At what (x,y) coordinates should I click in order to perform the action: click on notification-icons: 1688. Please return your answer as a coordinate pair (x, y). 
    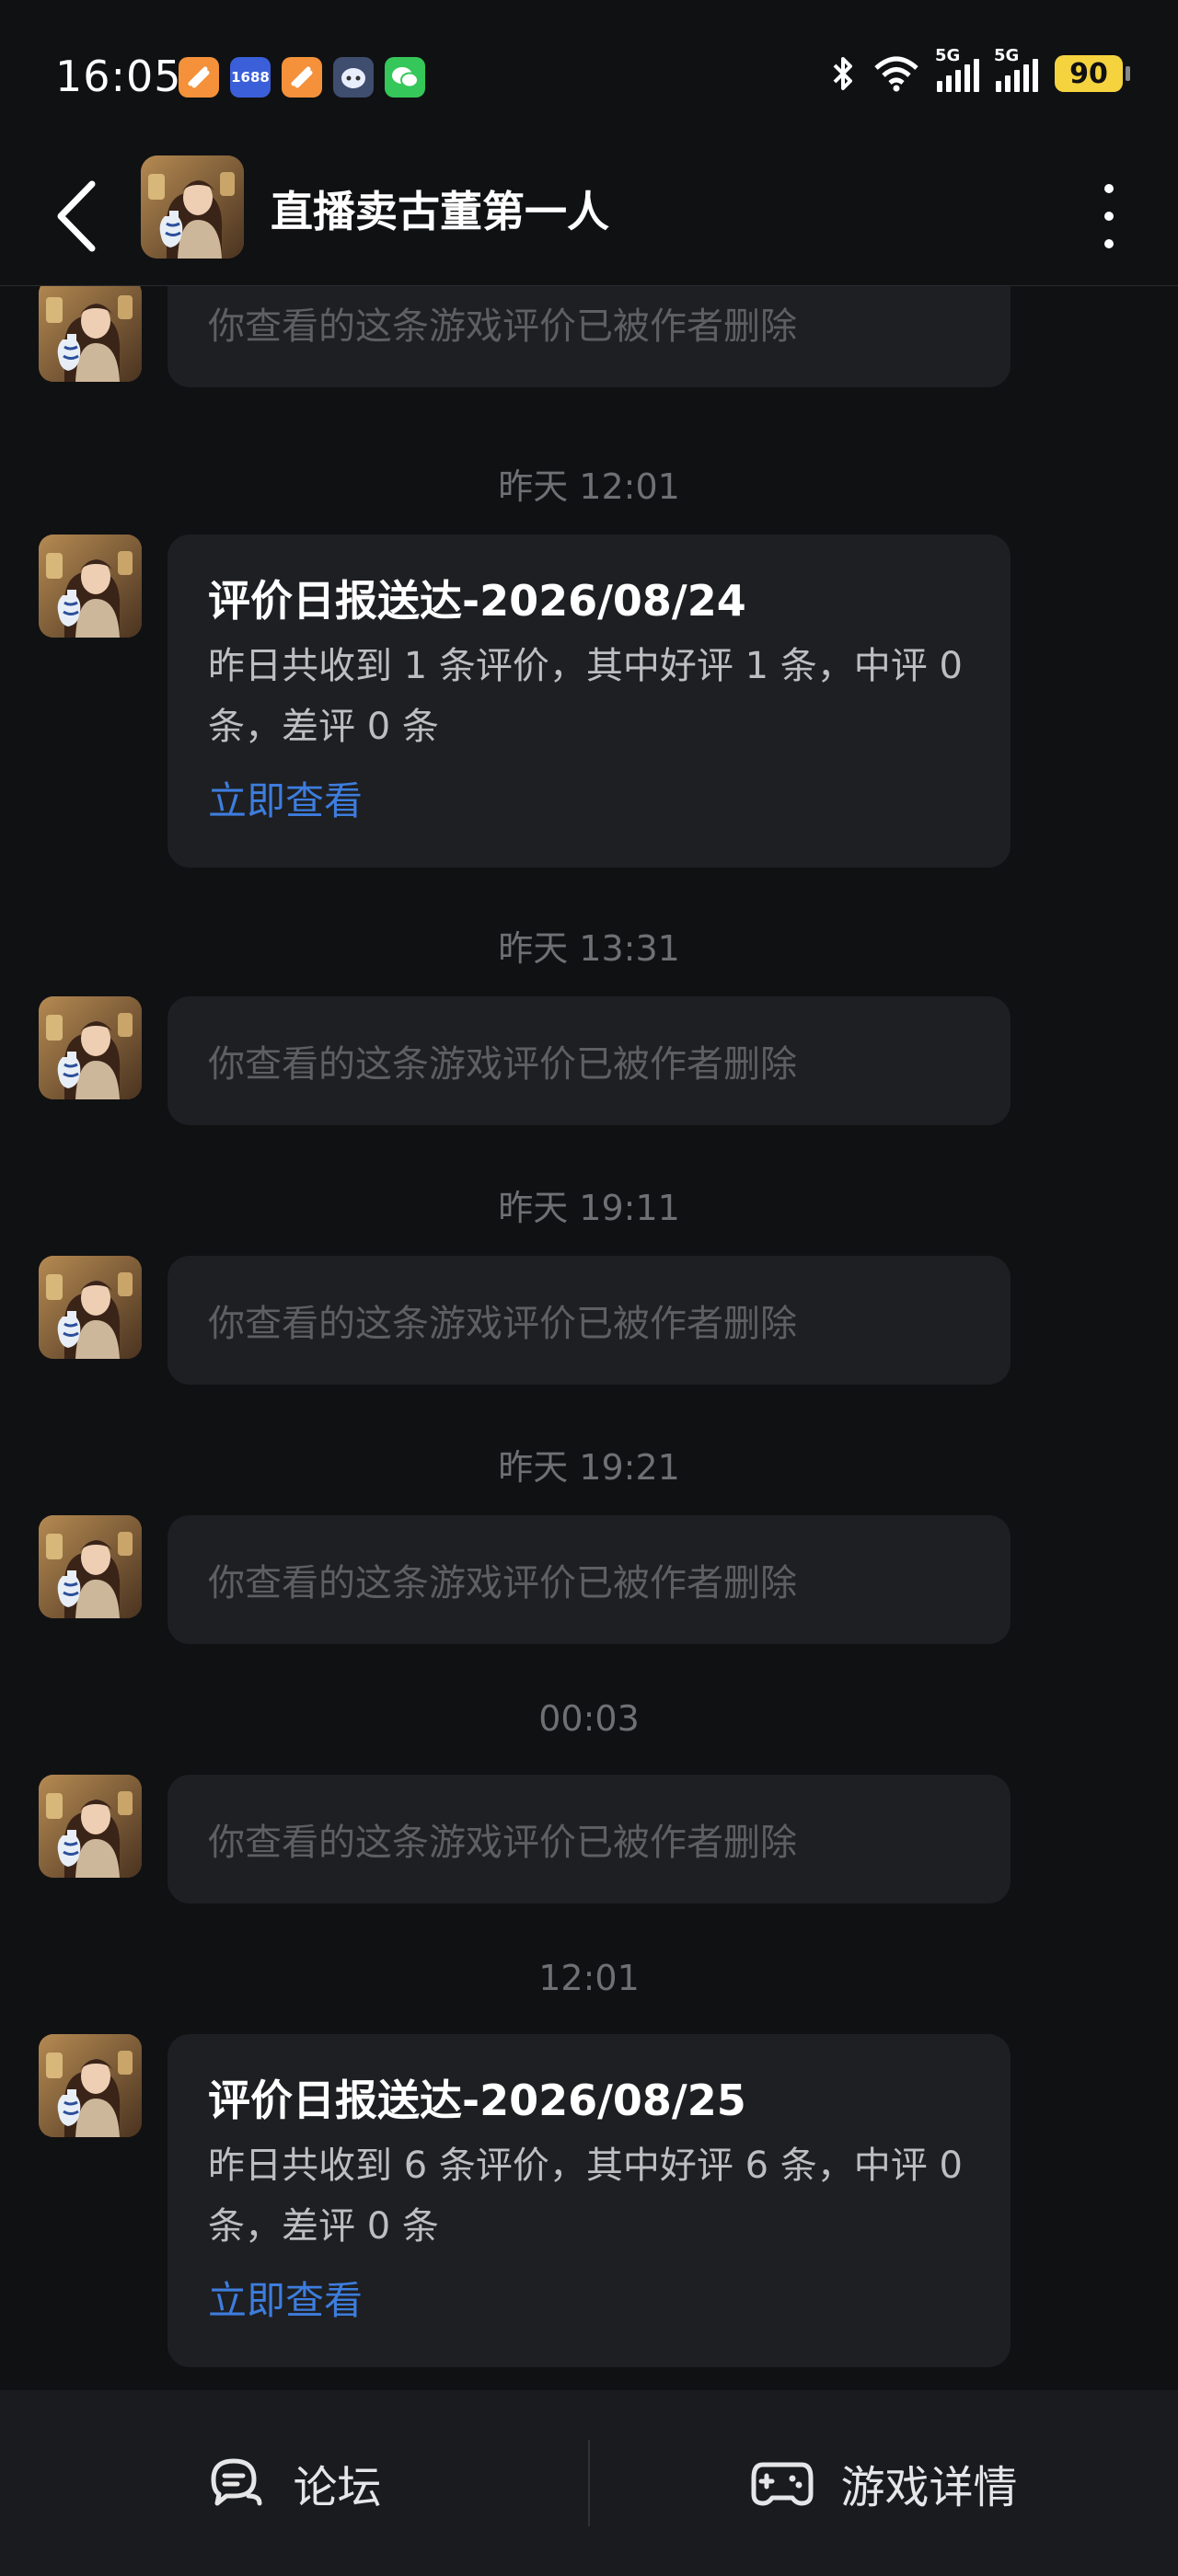
    Looking at the image, I should click on (302, 77).